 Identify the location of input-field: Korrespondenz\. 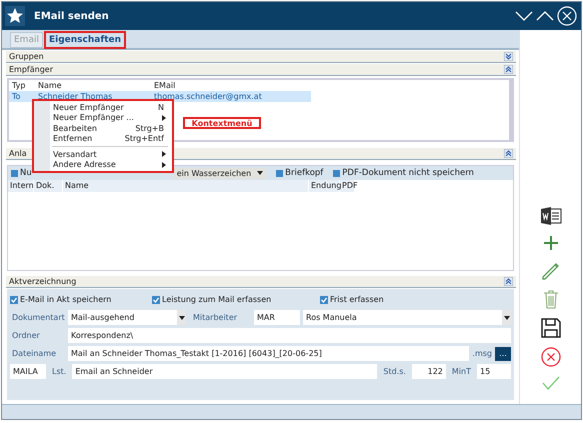
(289, 335).